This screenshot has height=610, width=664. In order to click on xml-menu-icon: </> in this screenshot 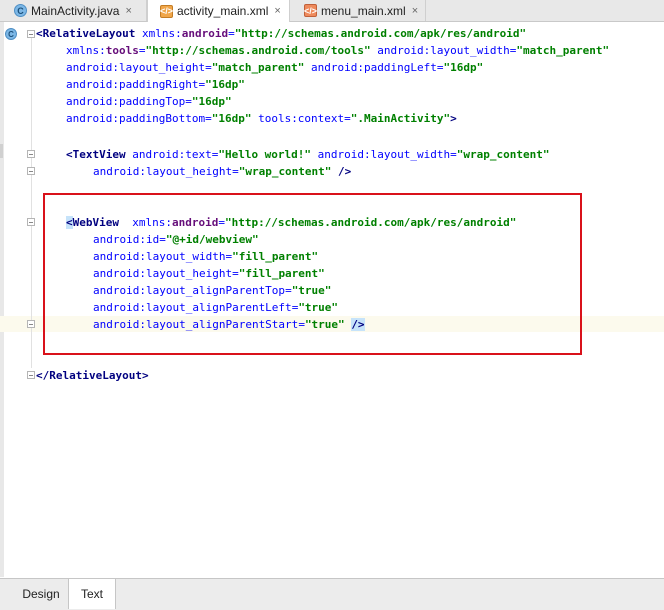, I will do `click(311, 10)`.